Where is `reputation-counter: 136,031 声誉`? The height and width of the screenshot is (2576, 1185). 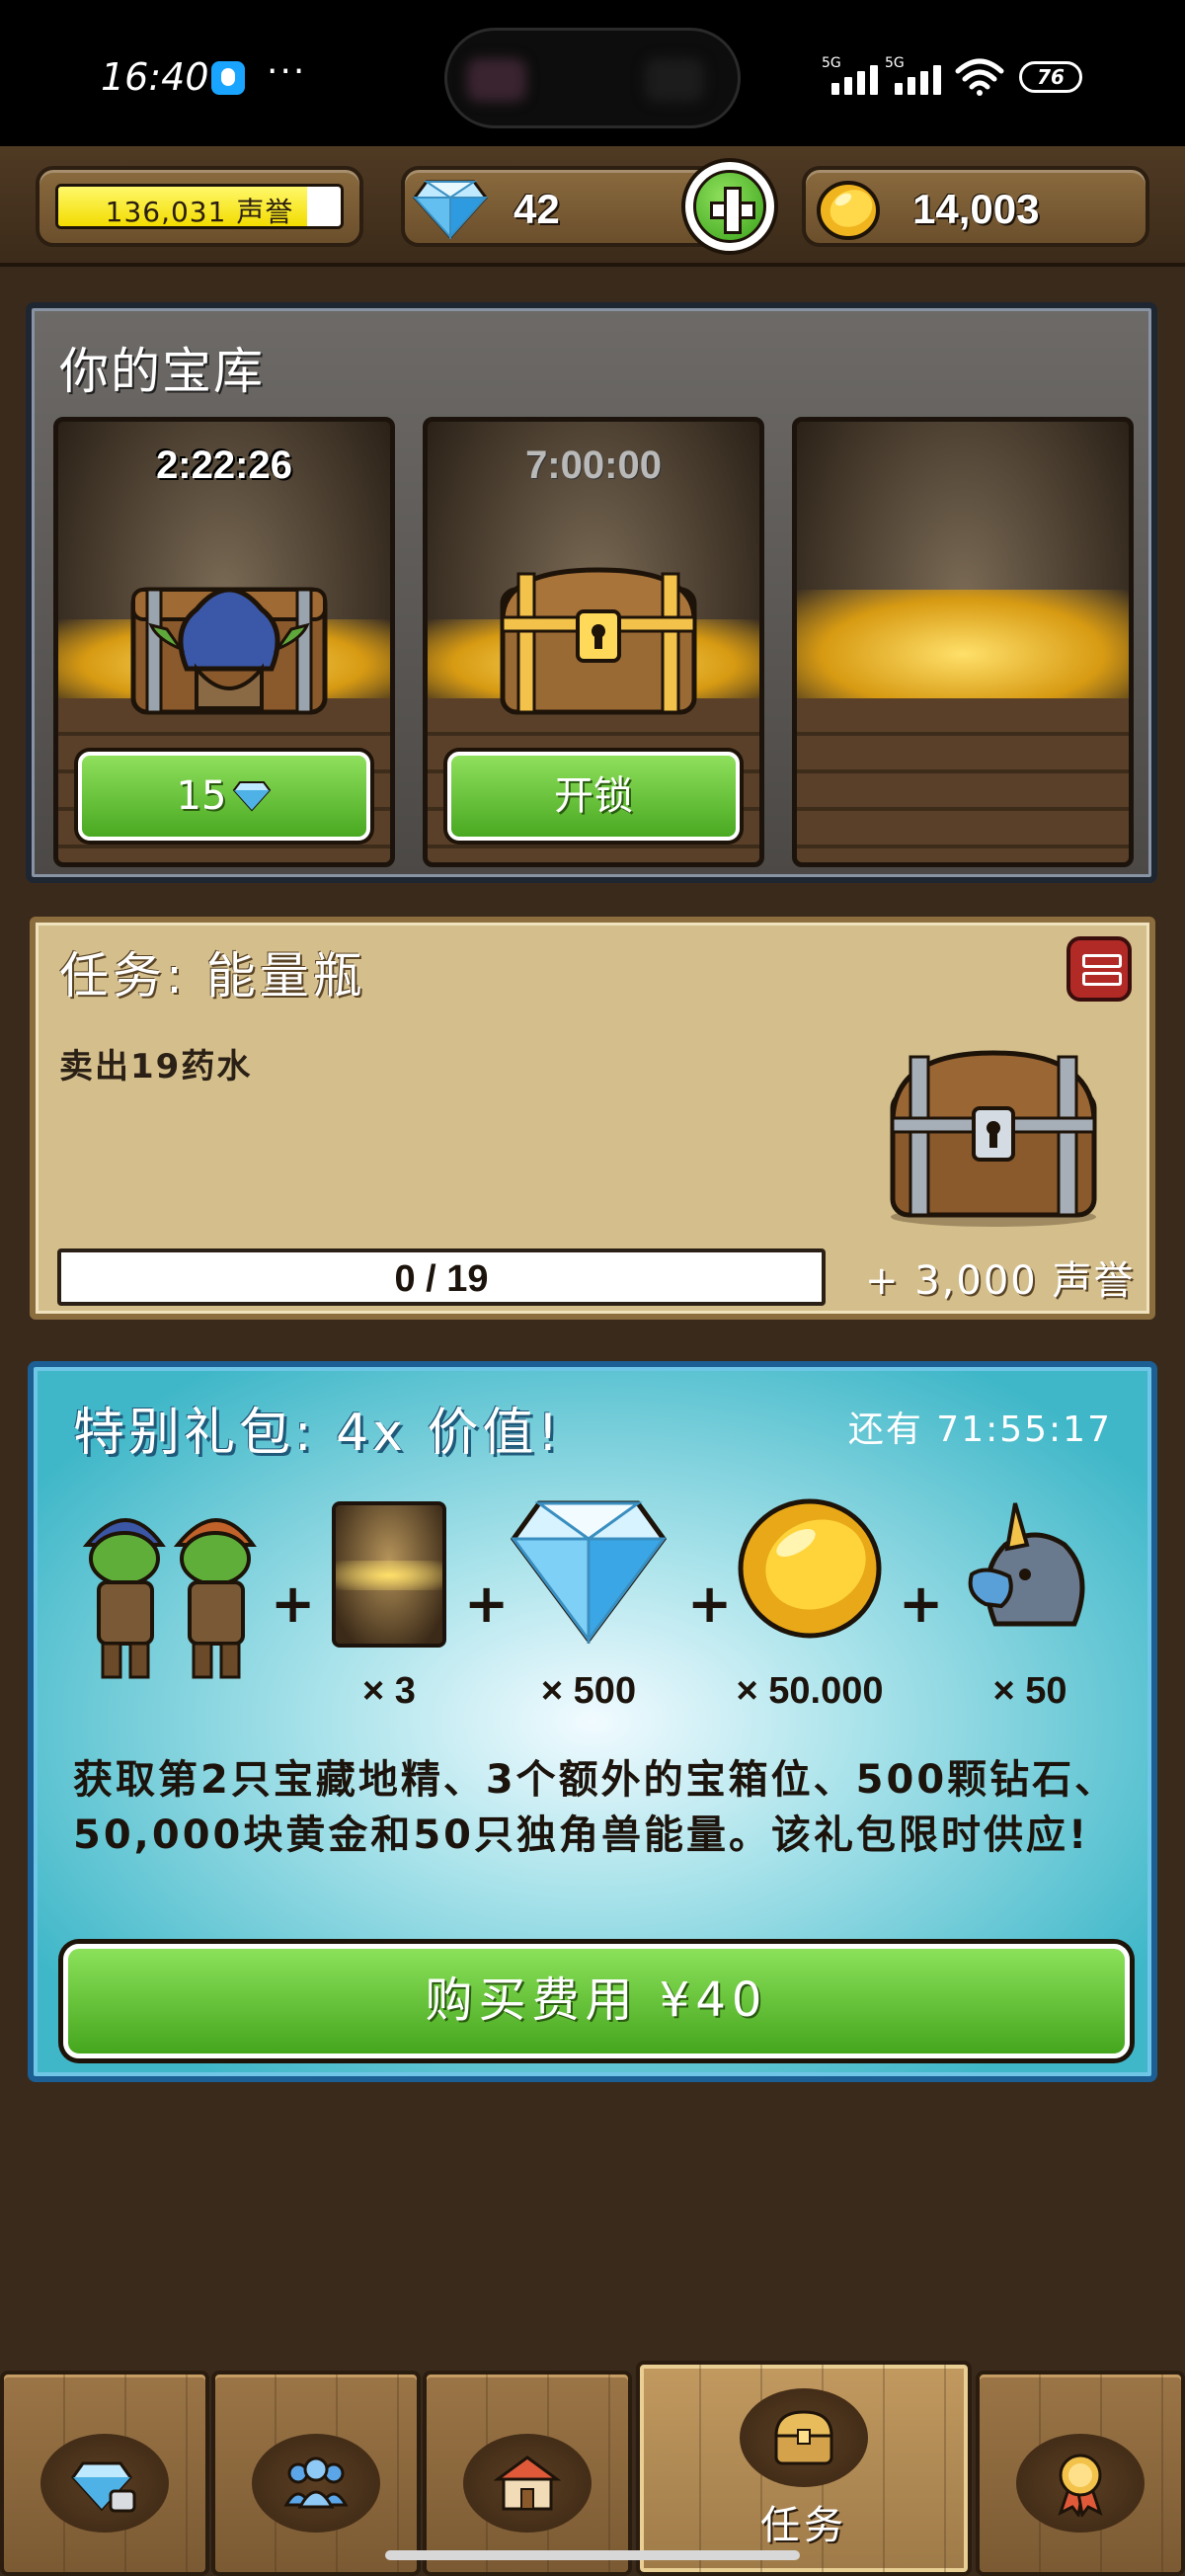
reputation-counter: 136,031 声誉 is located at coordinates (200, 206).